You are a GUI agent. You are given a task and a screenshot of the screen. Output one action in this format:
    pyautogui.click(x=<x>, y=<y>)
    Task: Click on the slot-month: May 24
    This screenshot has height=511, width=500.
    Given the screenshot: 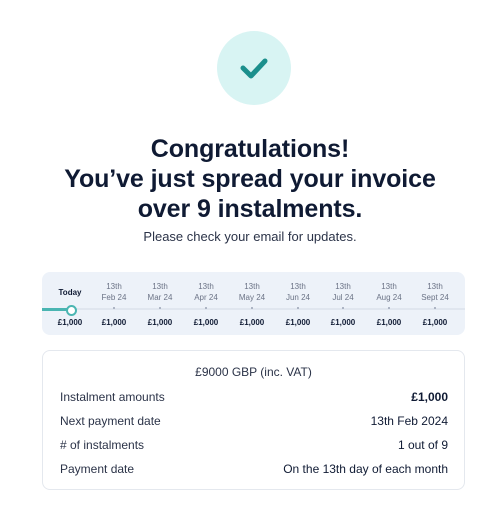 What is the action you would take?
    pyautogui.click(x=252, y=297)
    